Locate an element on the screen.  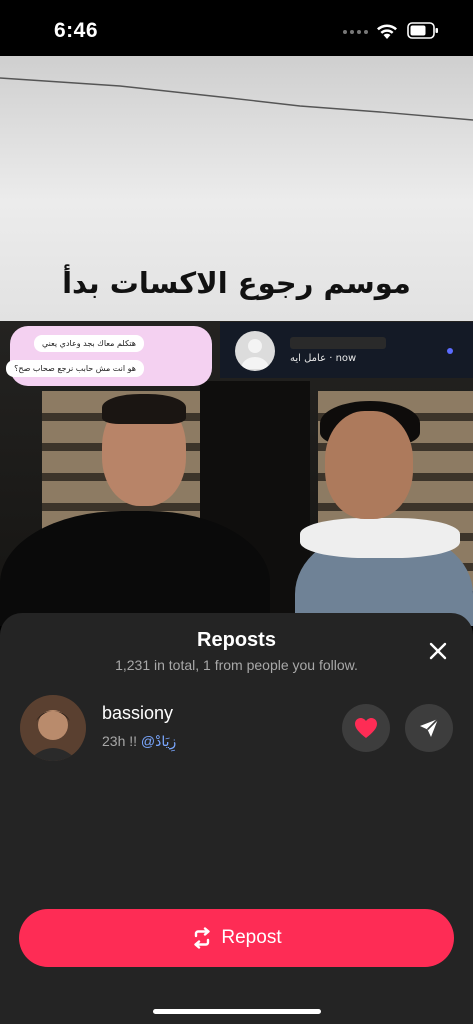
like-button is located at coordinates (366, 728).